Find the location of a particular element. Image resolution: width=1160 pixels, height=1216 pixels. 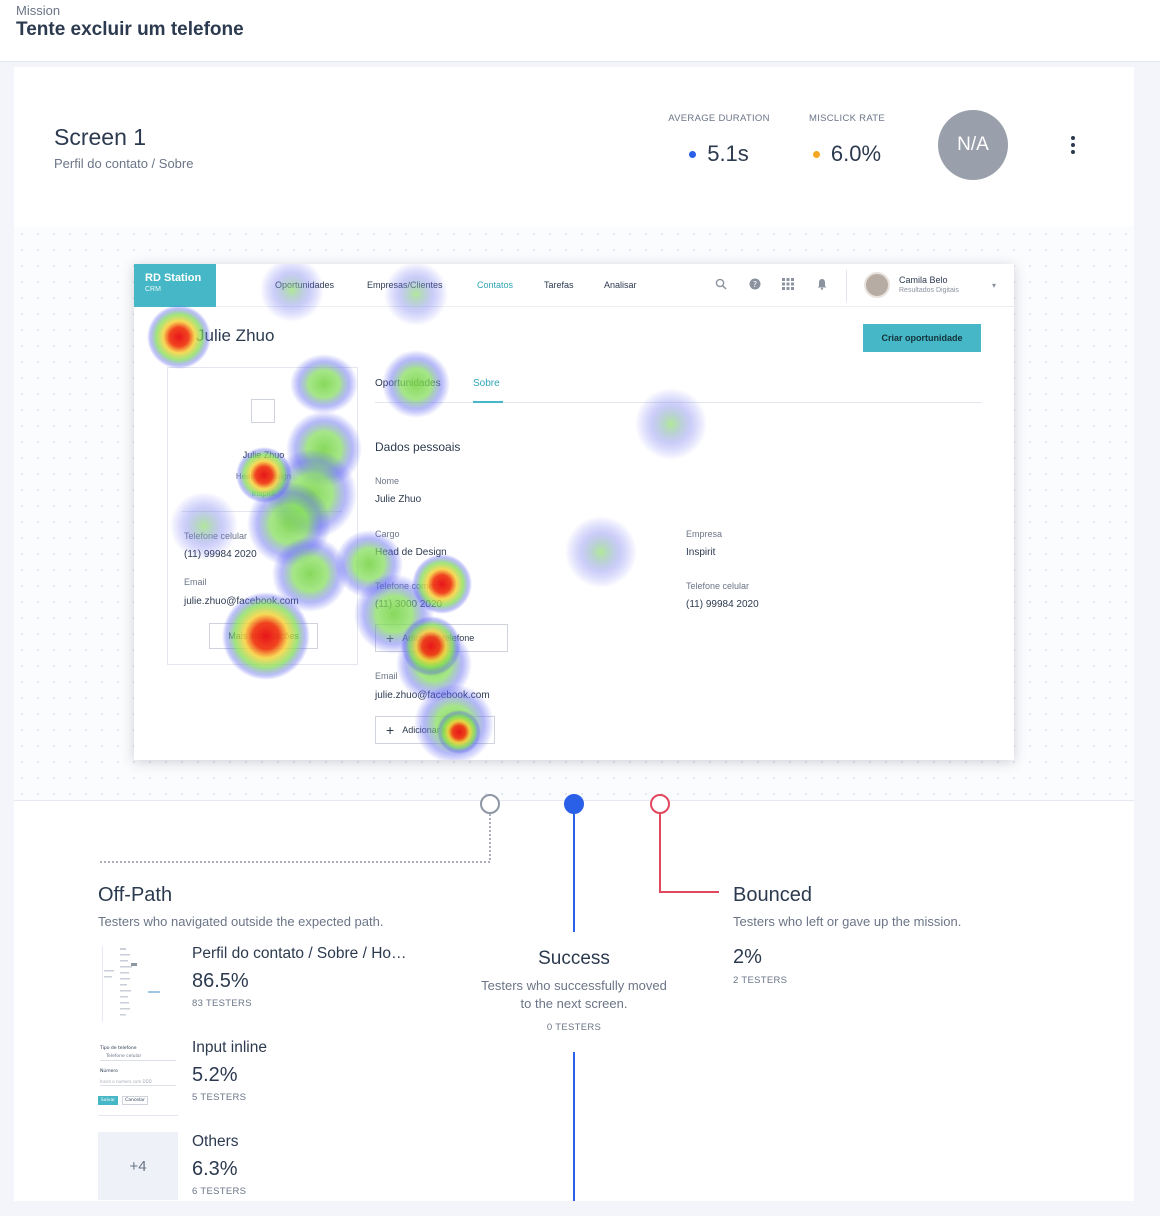

average-duration-label: AVERAGE DURATION is located at coordinates (719, 118).